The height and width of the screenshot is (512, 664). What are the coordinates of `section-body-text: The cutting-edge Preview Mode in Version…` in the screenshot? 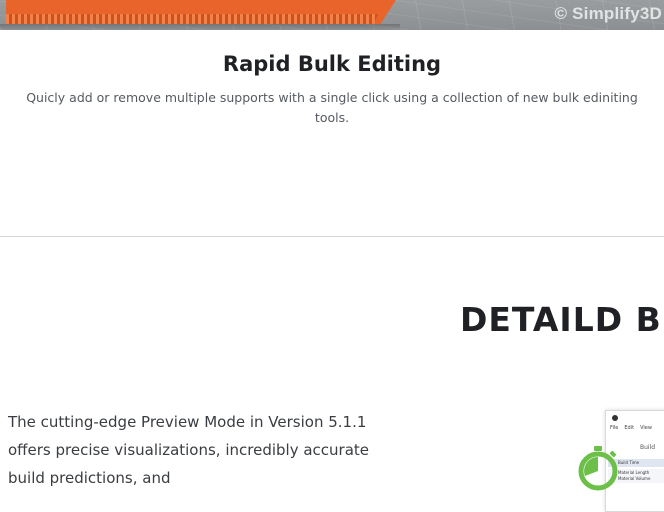 It's located at (189, 450).